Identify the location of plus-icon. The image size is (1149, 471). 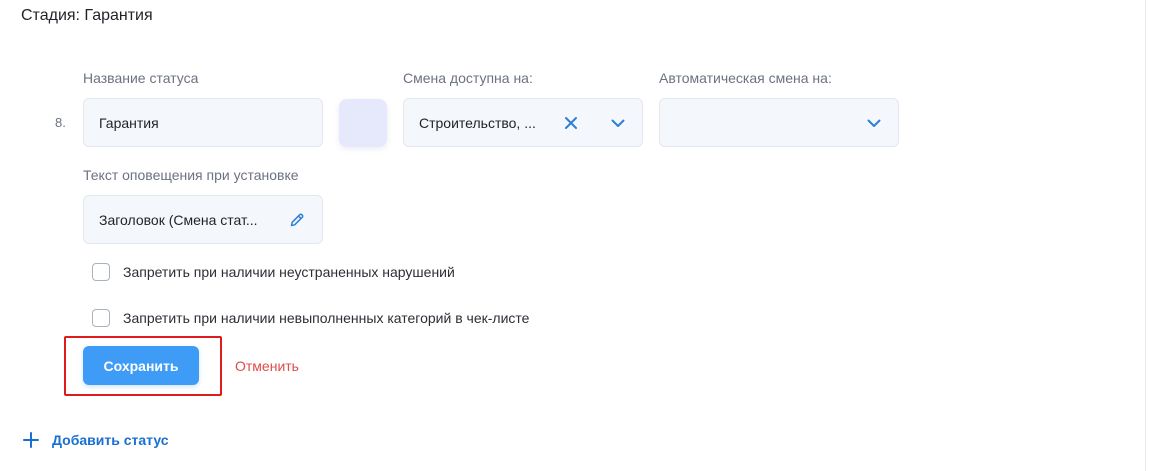
(31, 440).